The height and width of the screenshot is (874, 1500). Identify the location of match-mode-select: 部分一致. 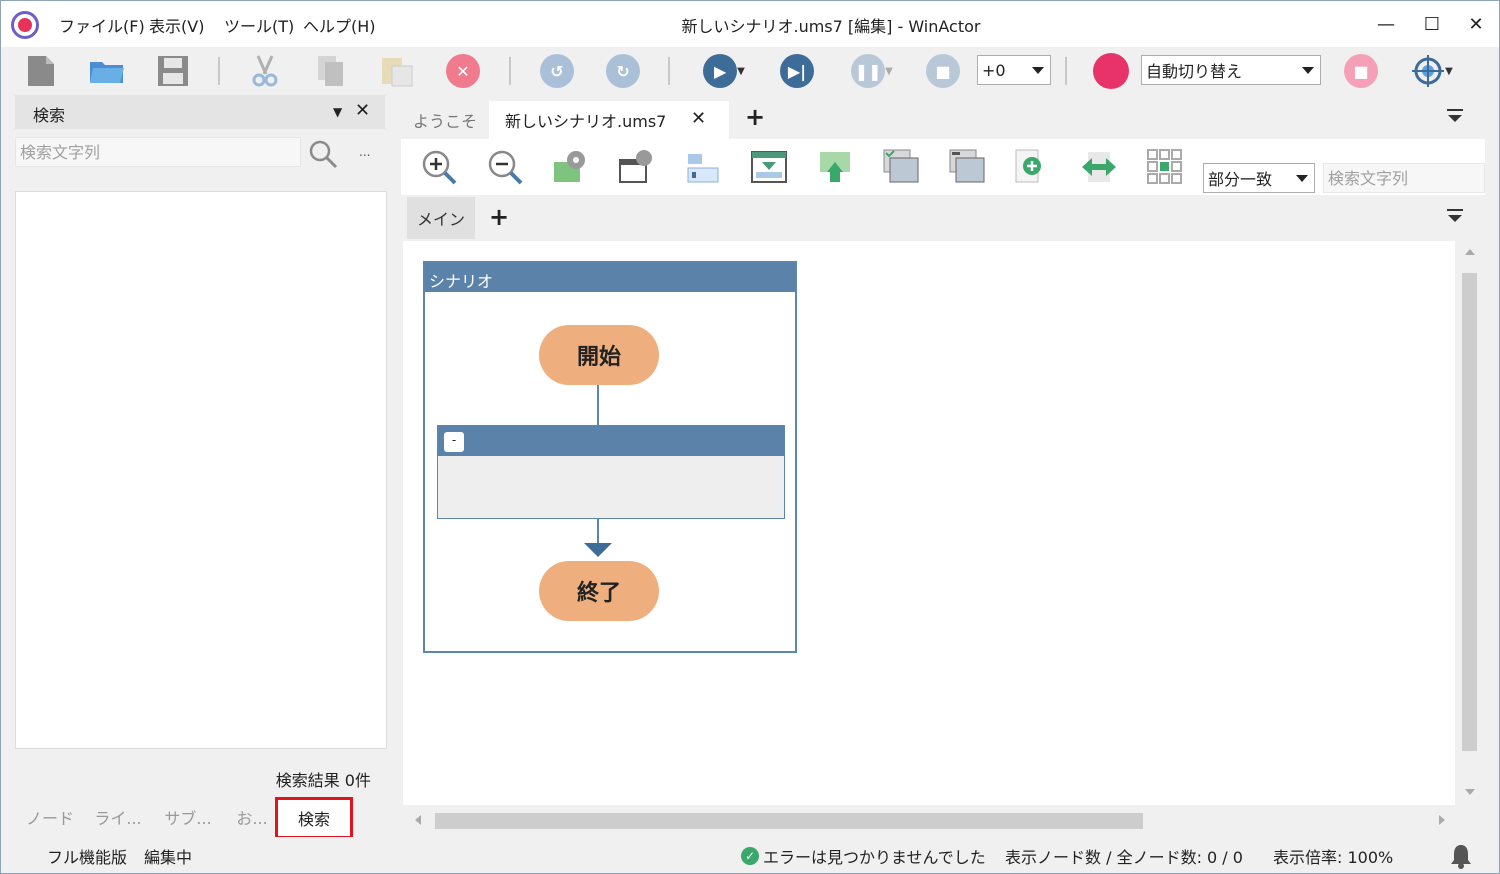
(1259, 178).